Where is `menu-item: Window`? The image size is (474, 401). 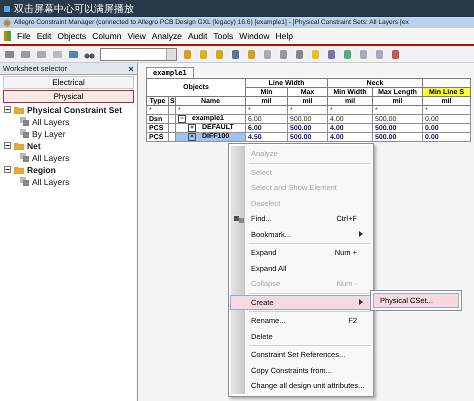 menu-item: Window is located at coordinates (254, 36).